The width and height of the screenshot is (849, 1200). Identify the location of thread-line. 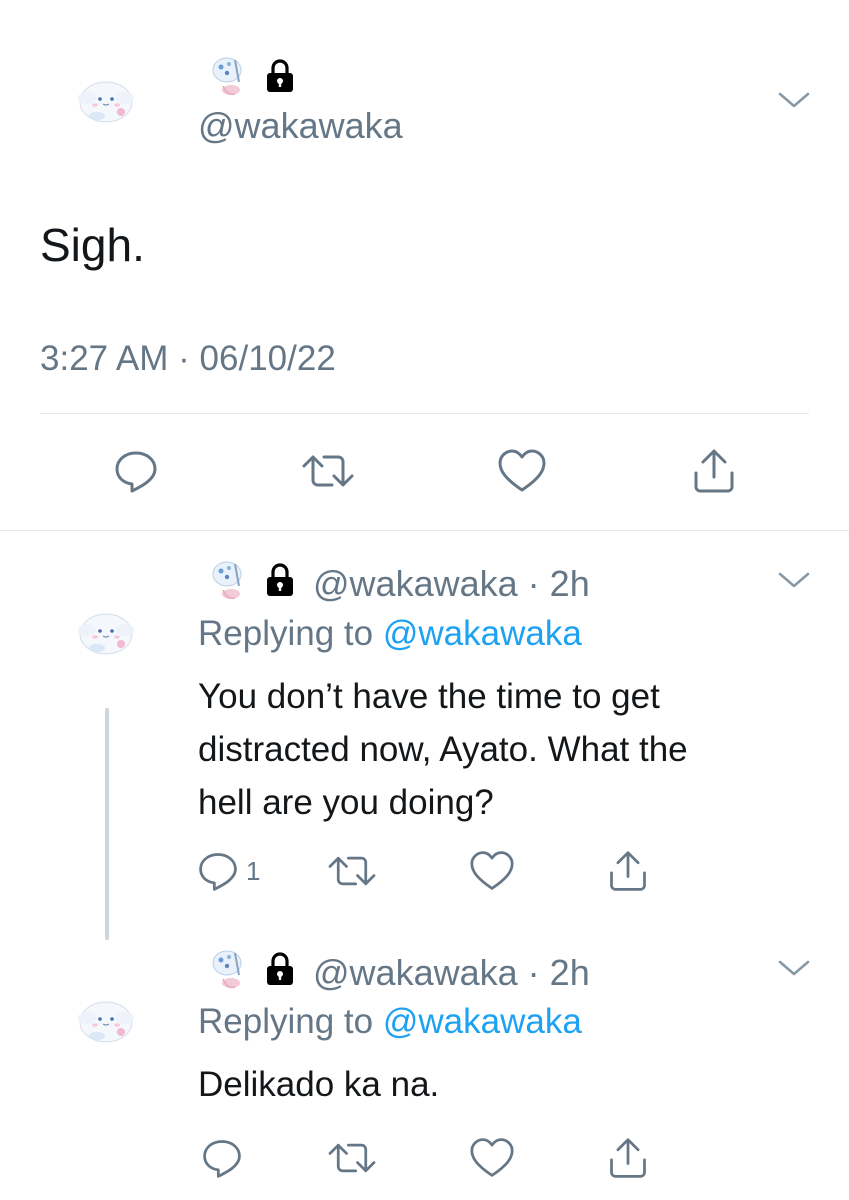
(107, 824).